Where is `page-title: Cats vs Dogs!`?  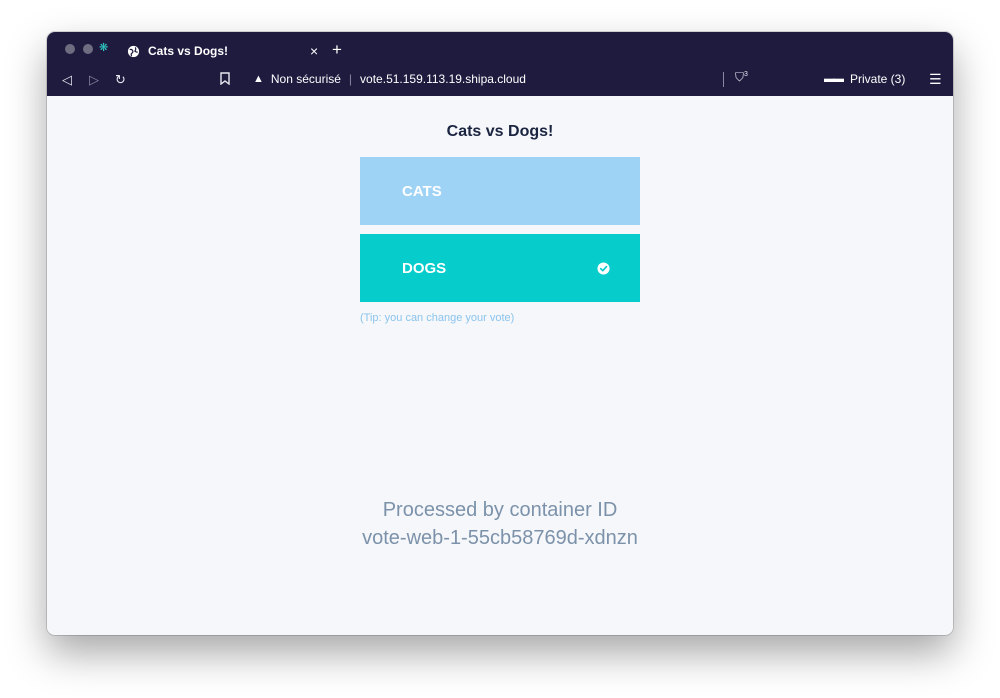 page-title: Cats vs Dogs! is located at coordinates (500, 131).